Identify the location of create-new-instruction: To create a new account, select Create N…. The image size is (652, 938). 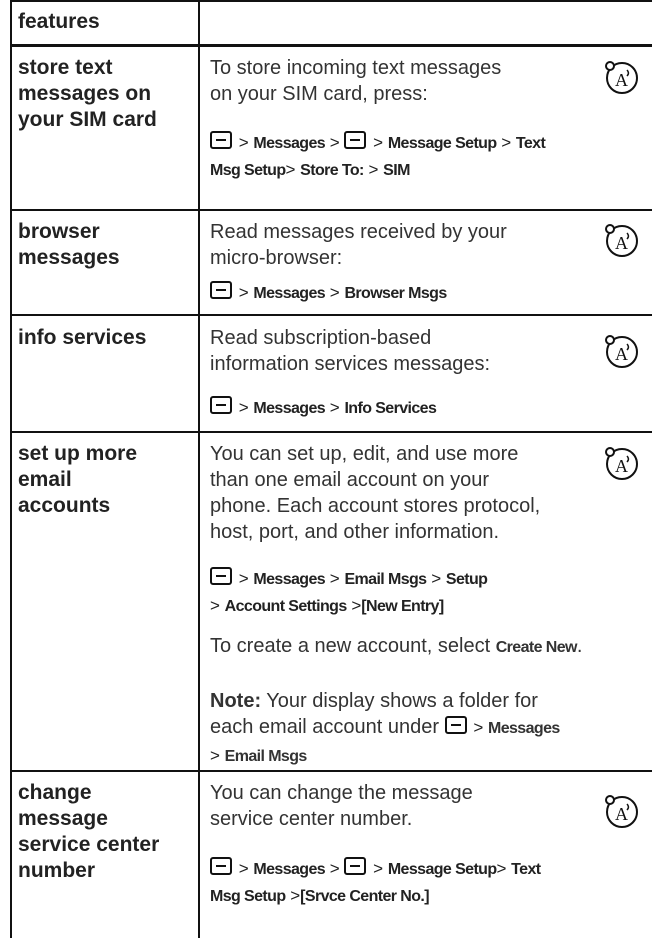
(396, 646).